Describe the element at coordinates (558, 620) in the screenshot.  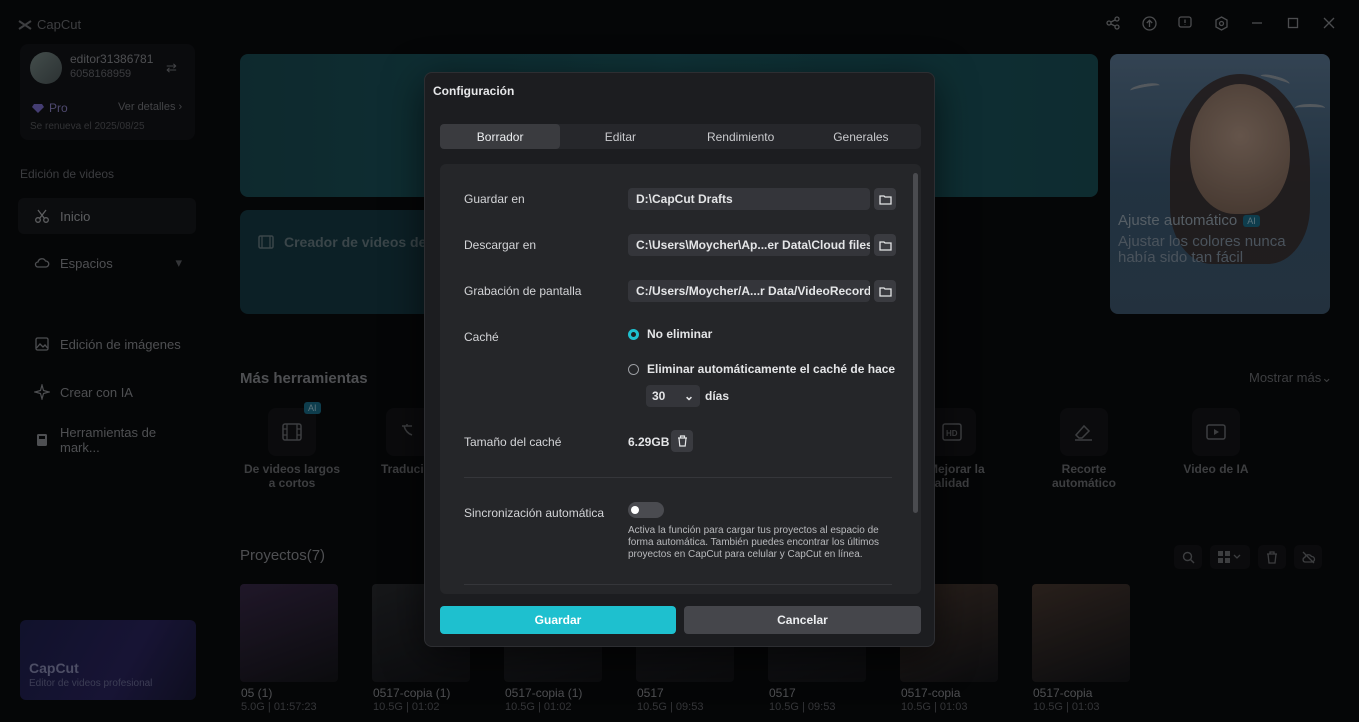
I see `save-button: Guardar` at that location.